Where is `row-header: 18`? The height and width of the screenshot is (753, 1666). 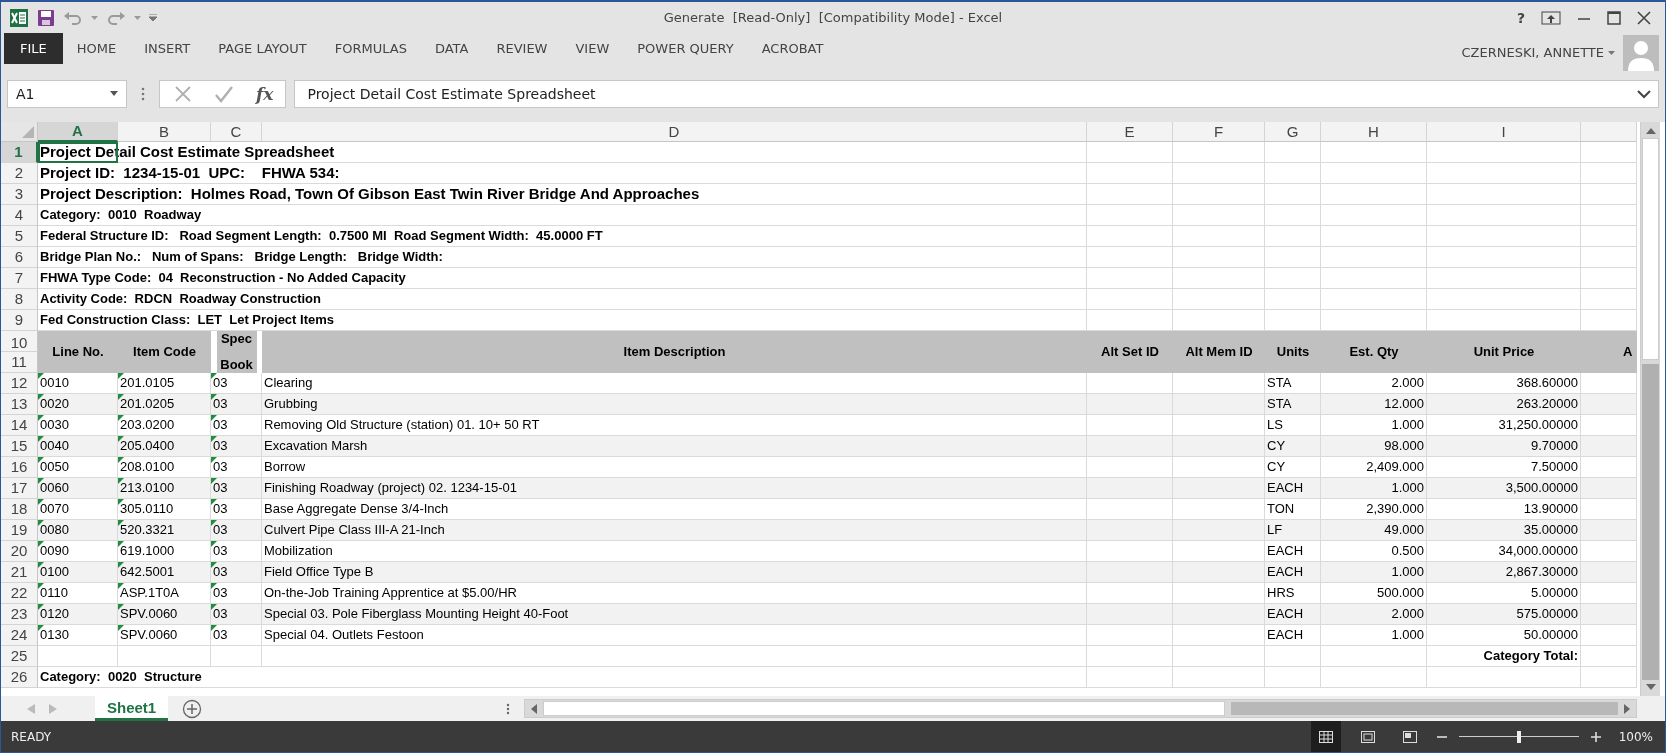
row-header: 18 is located at coordinates (19, 509).